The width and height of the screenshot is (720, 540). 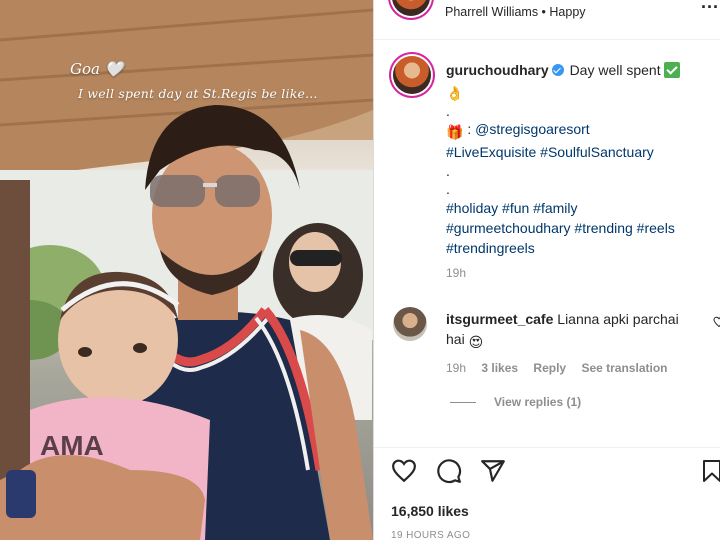 I want to click on reply-button: Reply, so click(x=549, y=368).